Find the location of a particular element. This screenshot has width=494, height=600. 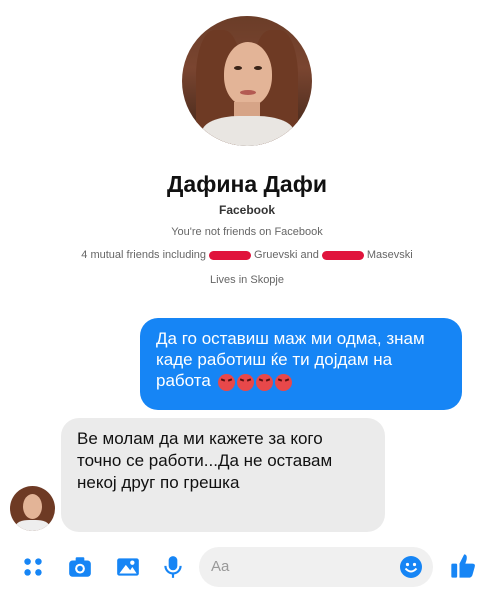

mutual-prefix: 4 mutual friends including is located at coordinates (144, 255).